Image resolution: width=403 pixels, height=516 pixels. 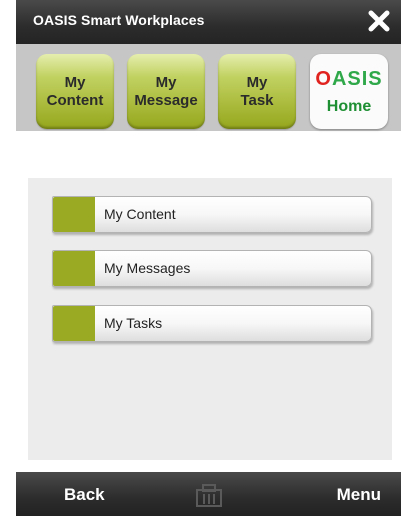 I want to click on back-button: Back, so click(x=84, y=495).